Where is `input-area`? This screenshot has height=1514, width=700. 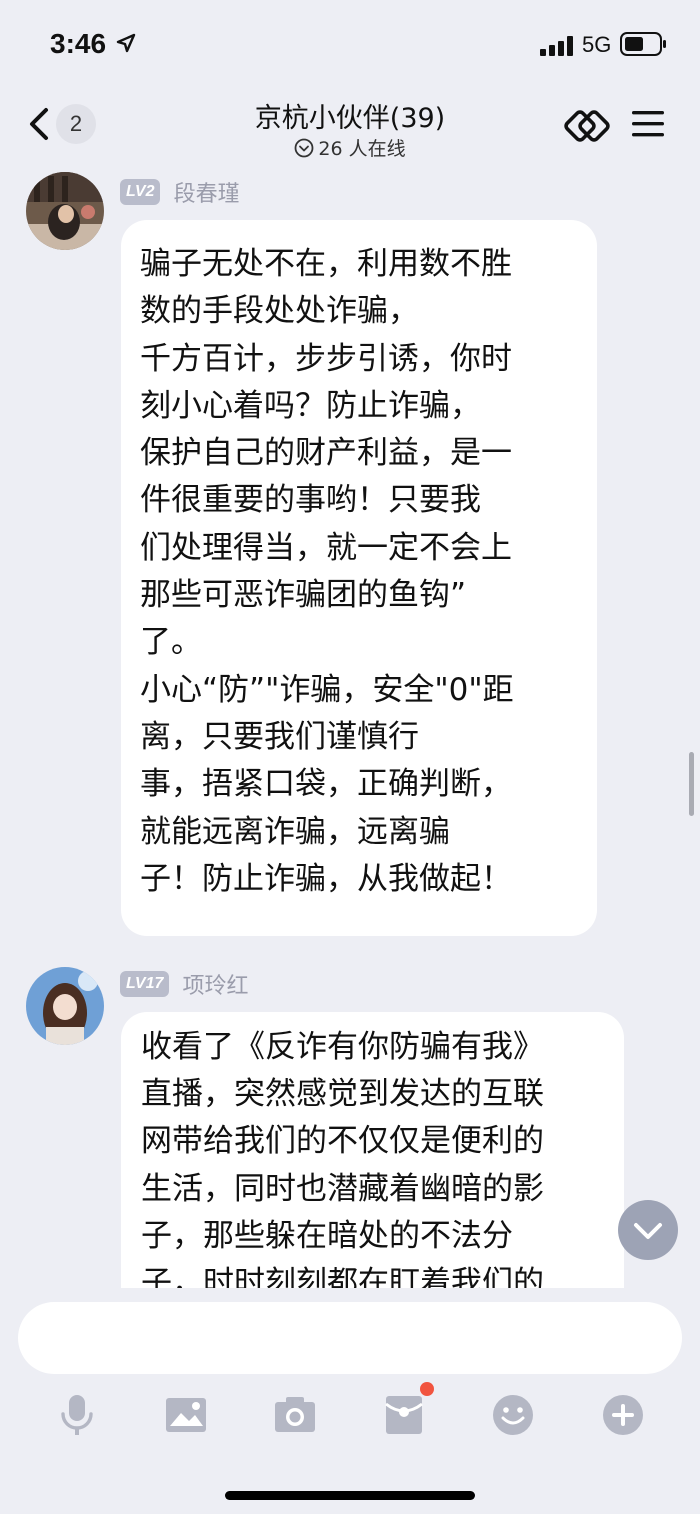 input-area is located at coordinates (350, 1401).